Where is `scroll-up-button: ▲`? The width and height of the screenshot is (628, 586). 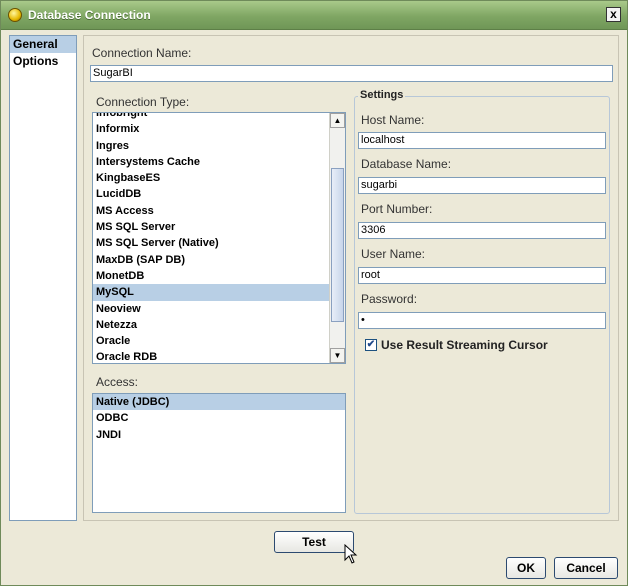
scroll-up-button: ▲ is located at coordinates (337, 120).